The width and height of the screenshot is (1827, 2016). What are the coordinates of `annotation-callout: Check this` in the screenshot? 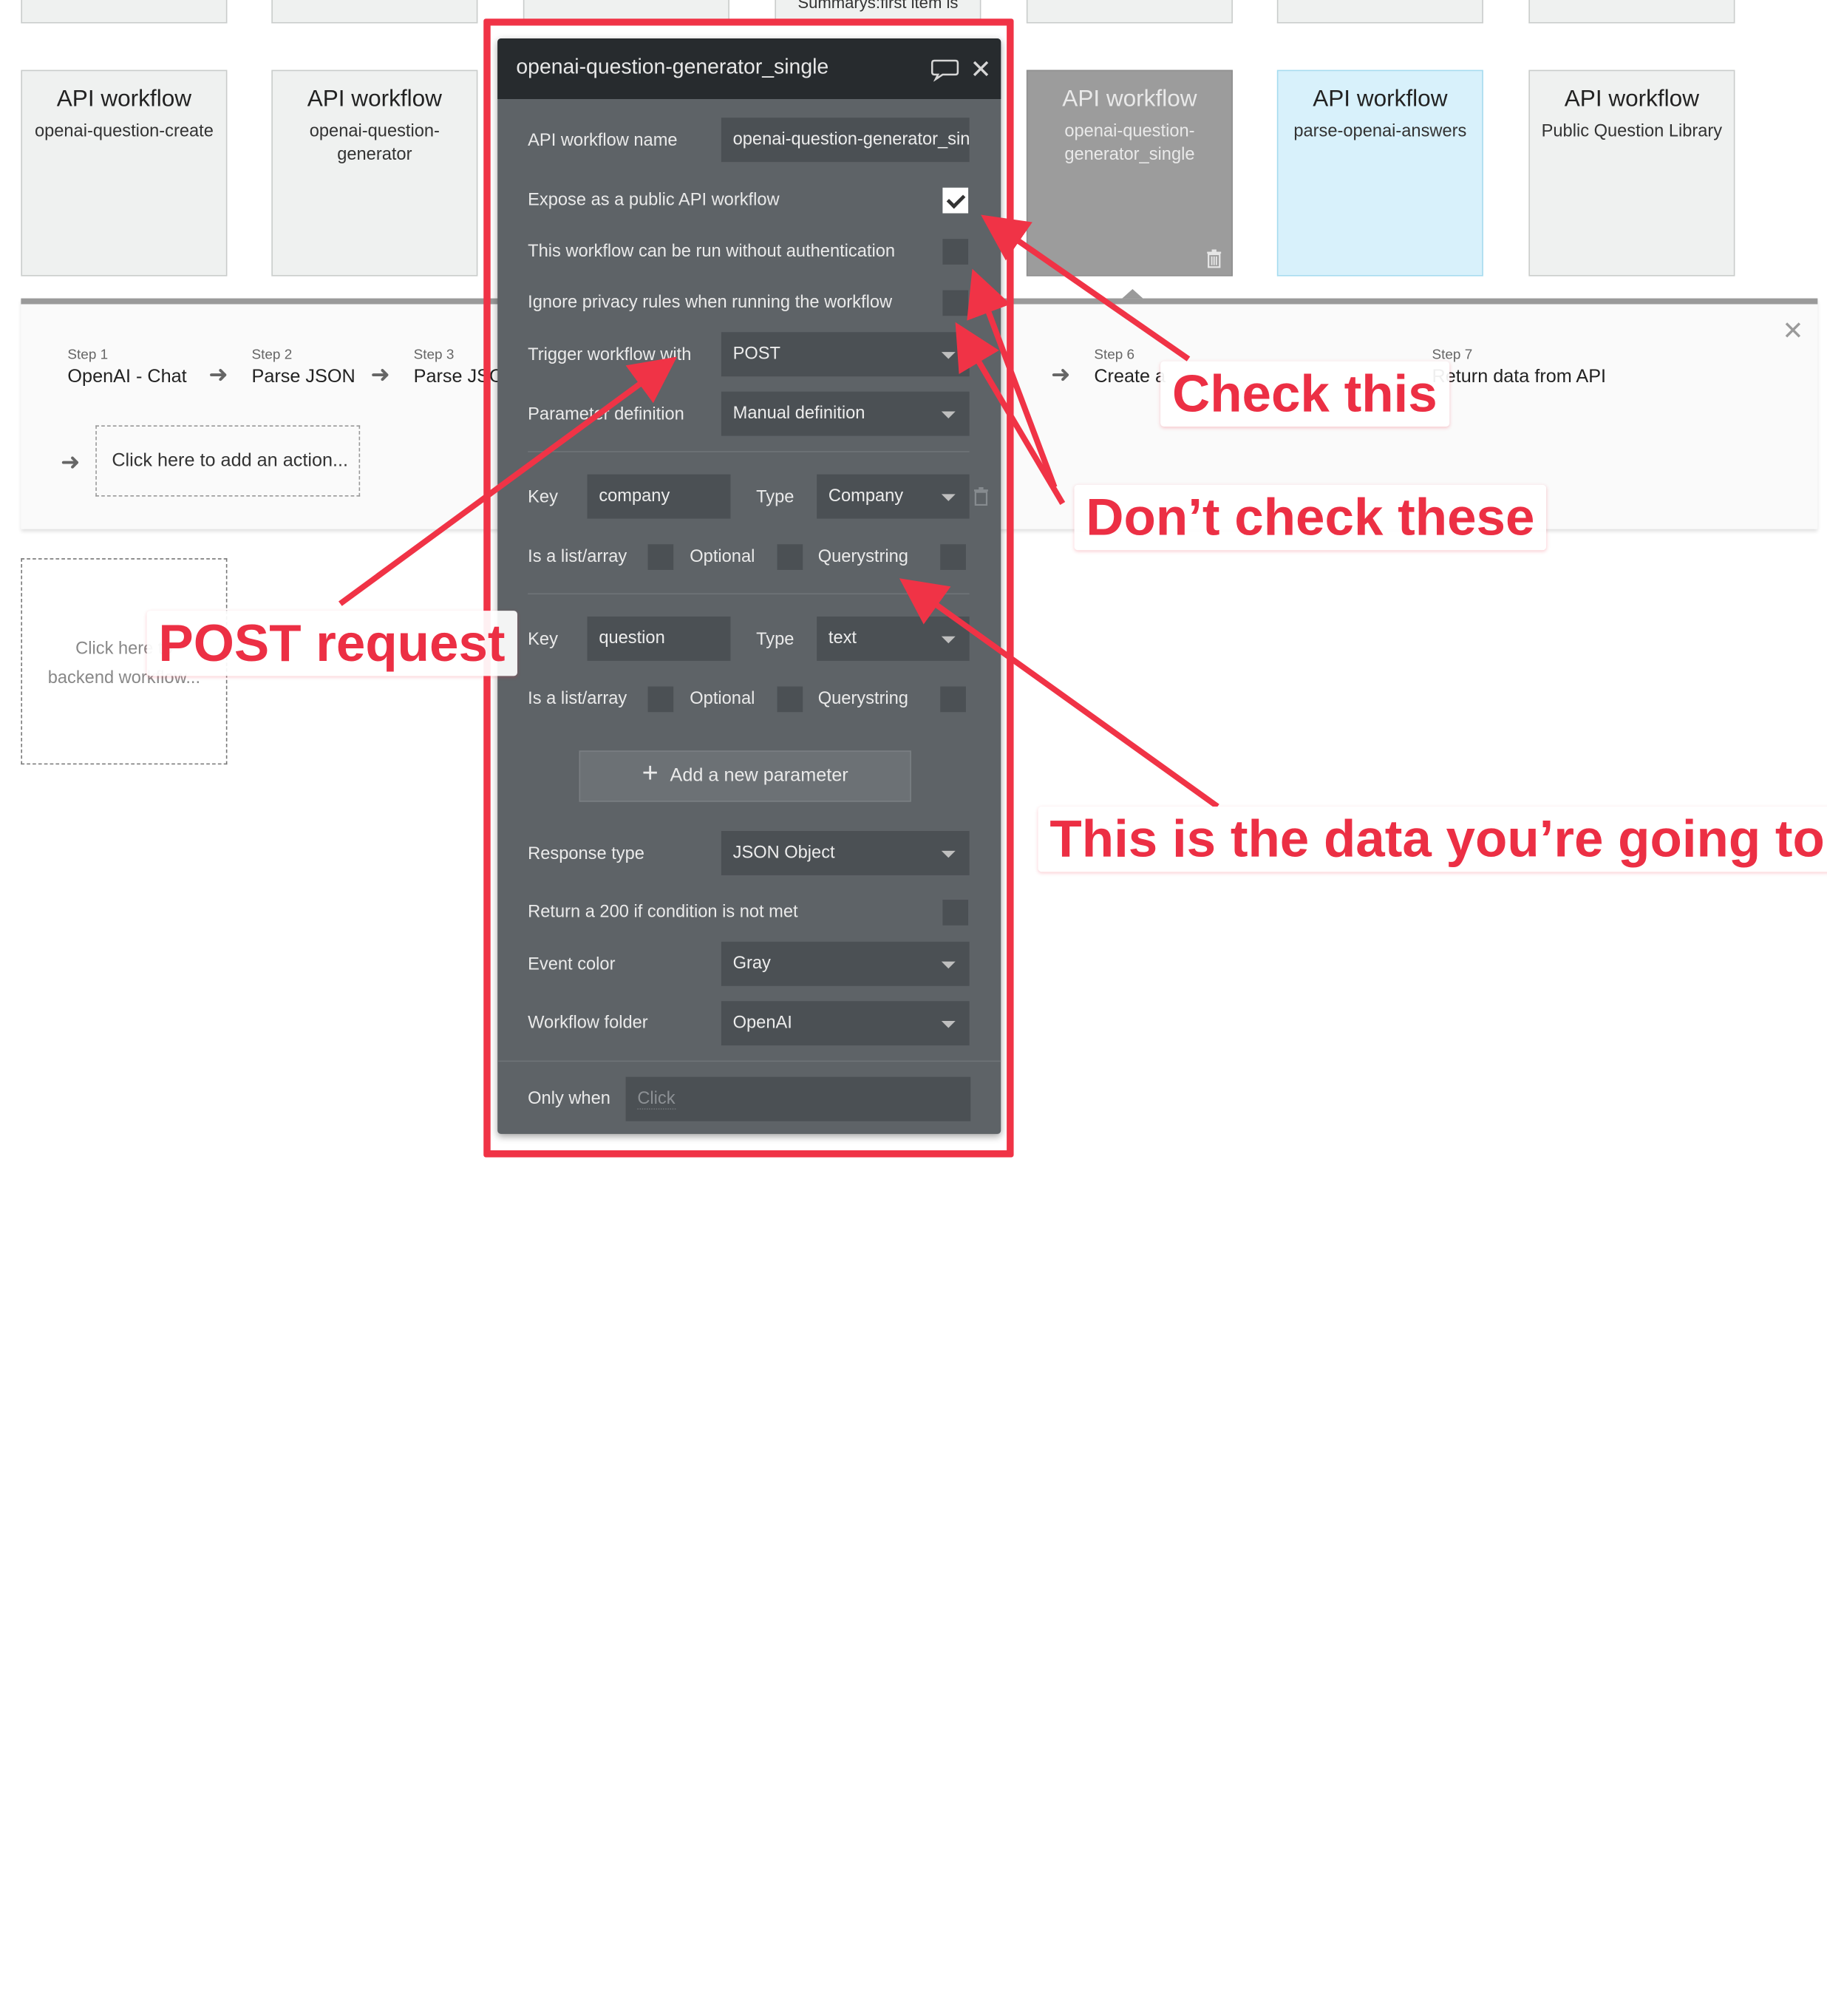 It's located at (1304, 394).